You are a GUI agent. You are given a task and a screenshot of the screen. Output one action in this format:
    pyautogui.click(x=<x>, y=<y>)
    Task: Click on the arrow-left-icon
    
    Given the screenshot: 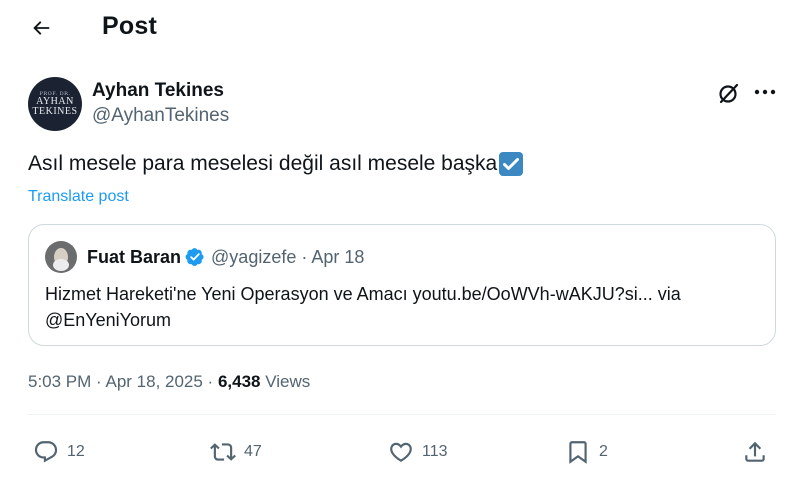 What is the action you would take?
    pyautogui.click(x=41, y=28)
    